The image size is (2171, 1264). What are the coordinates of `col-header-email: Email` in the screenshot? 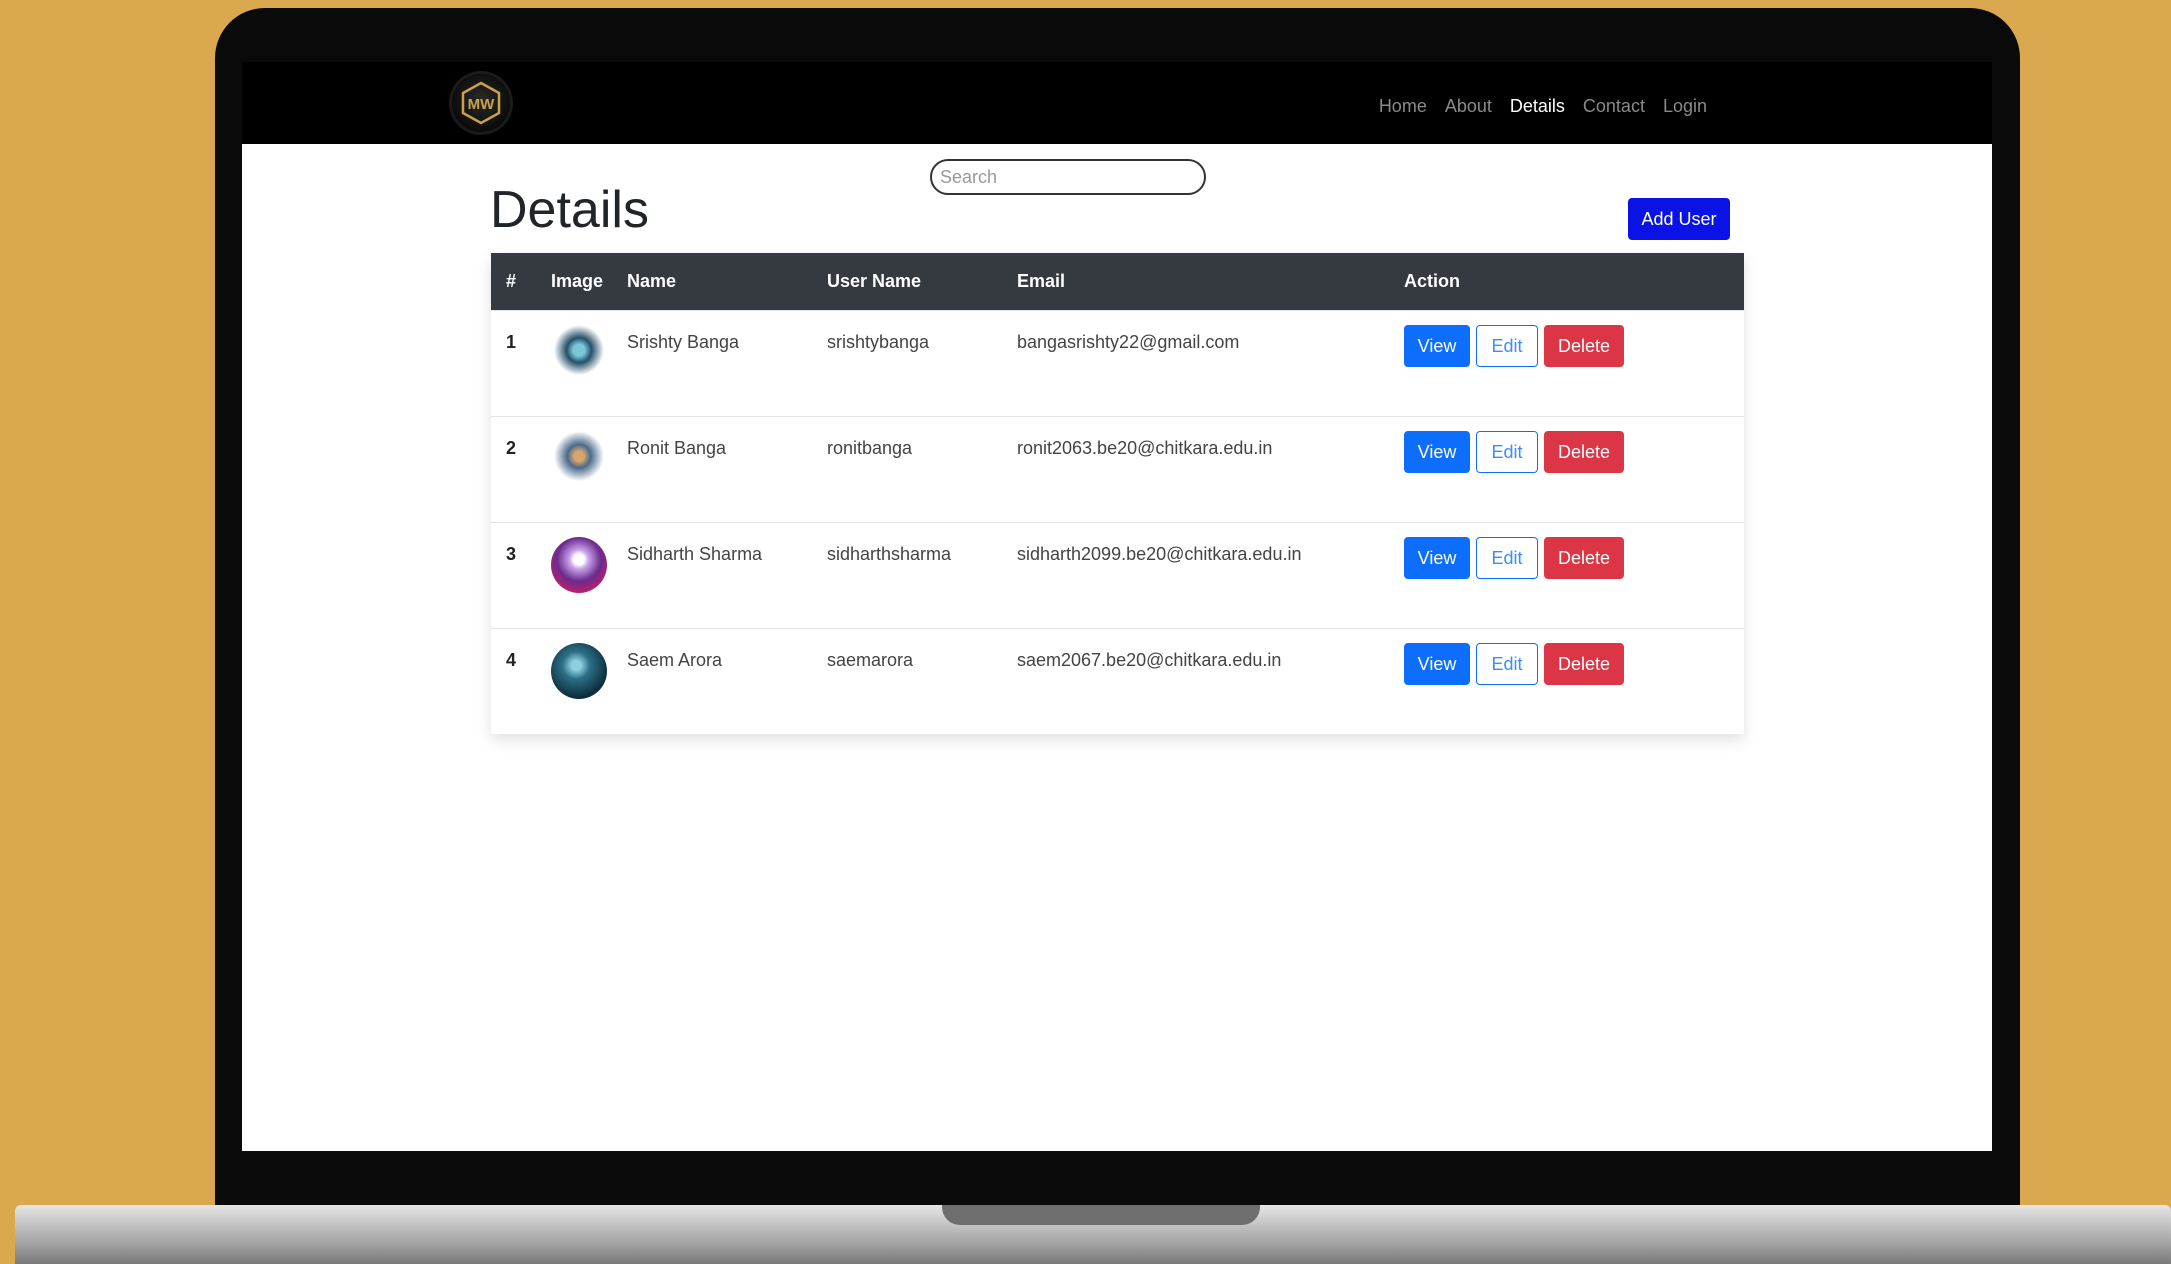 It's located at (1195, 282).